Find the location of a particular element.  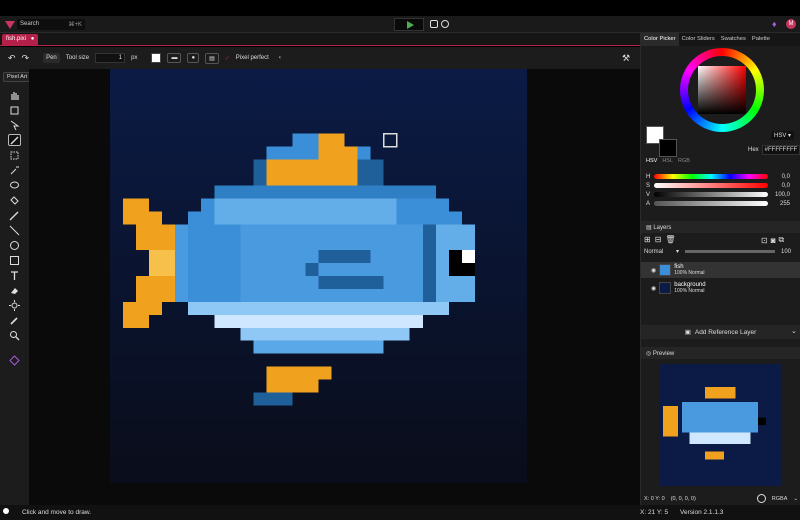

pixi-icon: ♦ is located at coordinates (777, 24).